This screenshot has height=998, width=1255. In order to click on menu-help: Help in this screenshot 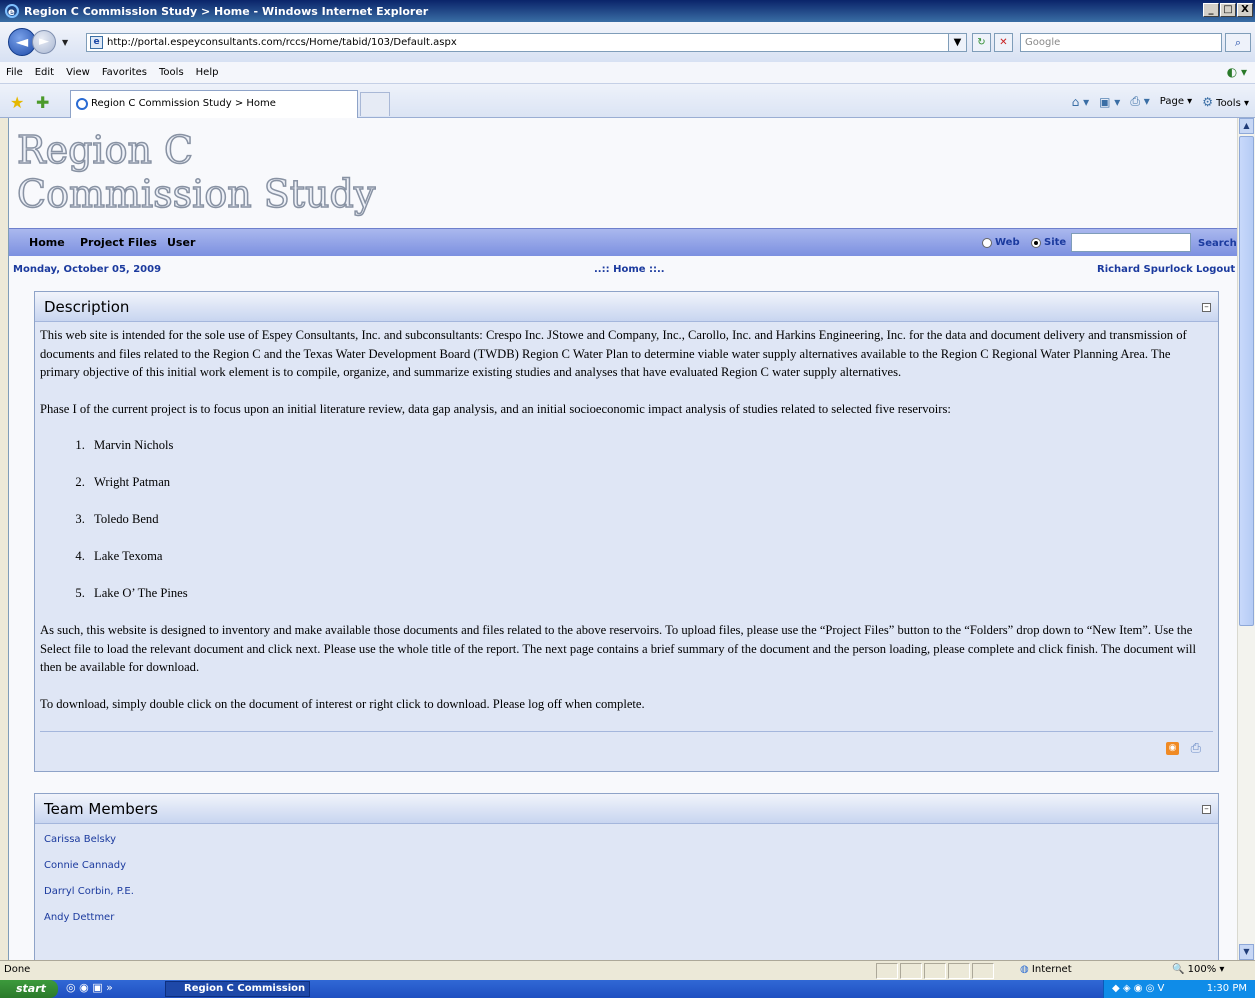, I will do `click(207, 72)`.